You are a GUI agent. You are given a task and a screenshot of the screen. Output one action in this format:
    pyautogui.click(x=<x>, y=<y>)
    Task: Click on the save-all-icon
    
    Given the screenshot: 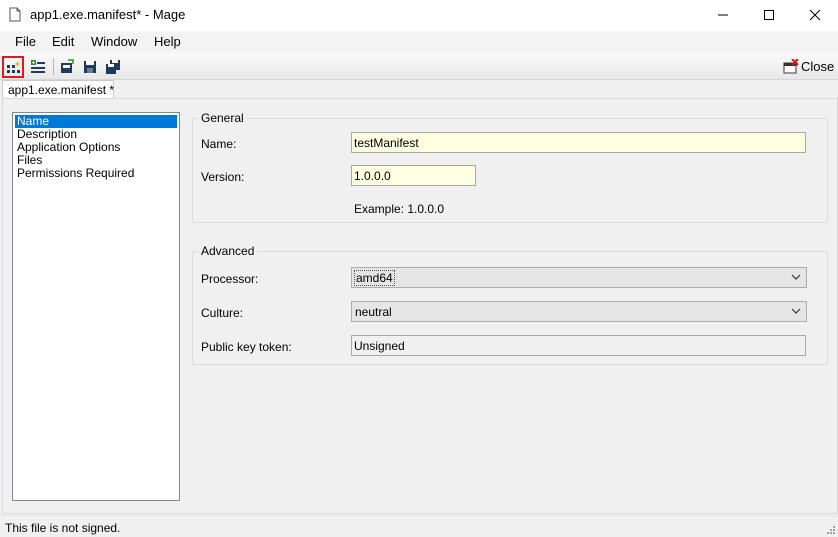 What is the action you would take?
    pyautogui.click(x=113, y=67)
    